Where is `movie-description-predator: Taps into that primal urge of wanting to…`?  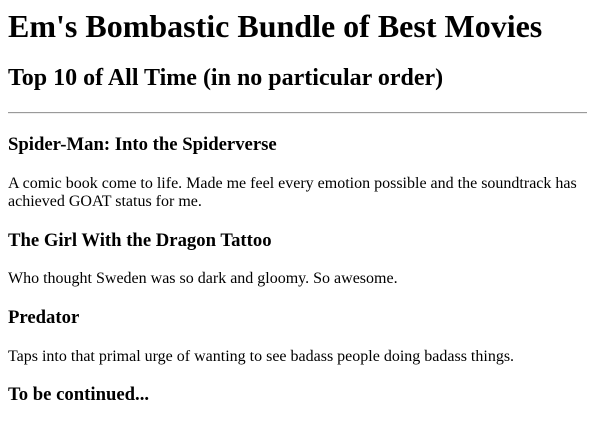
movie-description-predator: Taps into that primal urge of wanting to… is located at coordinates (261, 356).